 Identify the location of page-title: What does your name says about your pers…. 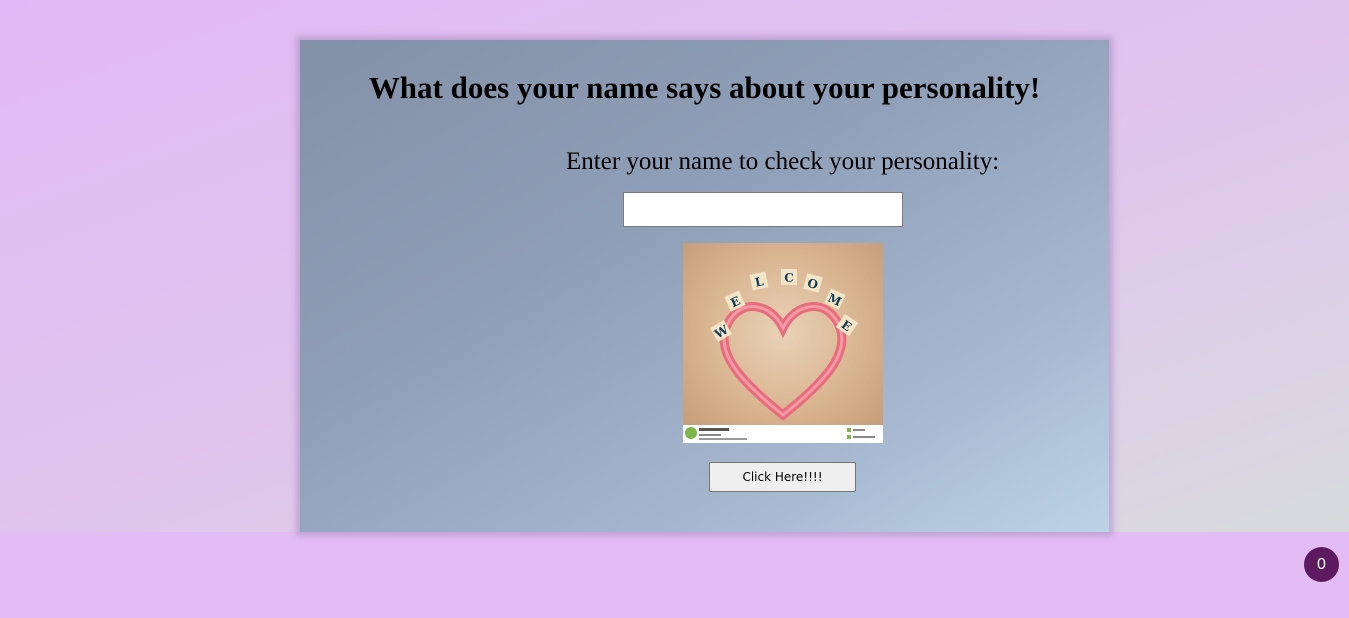
(704, 87).